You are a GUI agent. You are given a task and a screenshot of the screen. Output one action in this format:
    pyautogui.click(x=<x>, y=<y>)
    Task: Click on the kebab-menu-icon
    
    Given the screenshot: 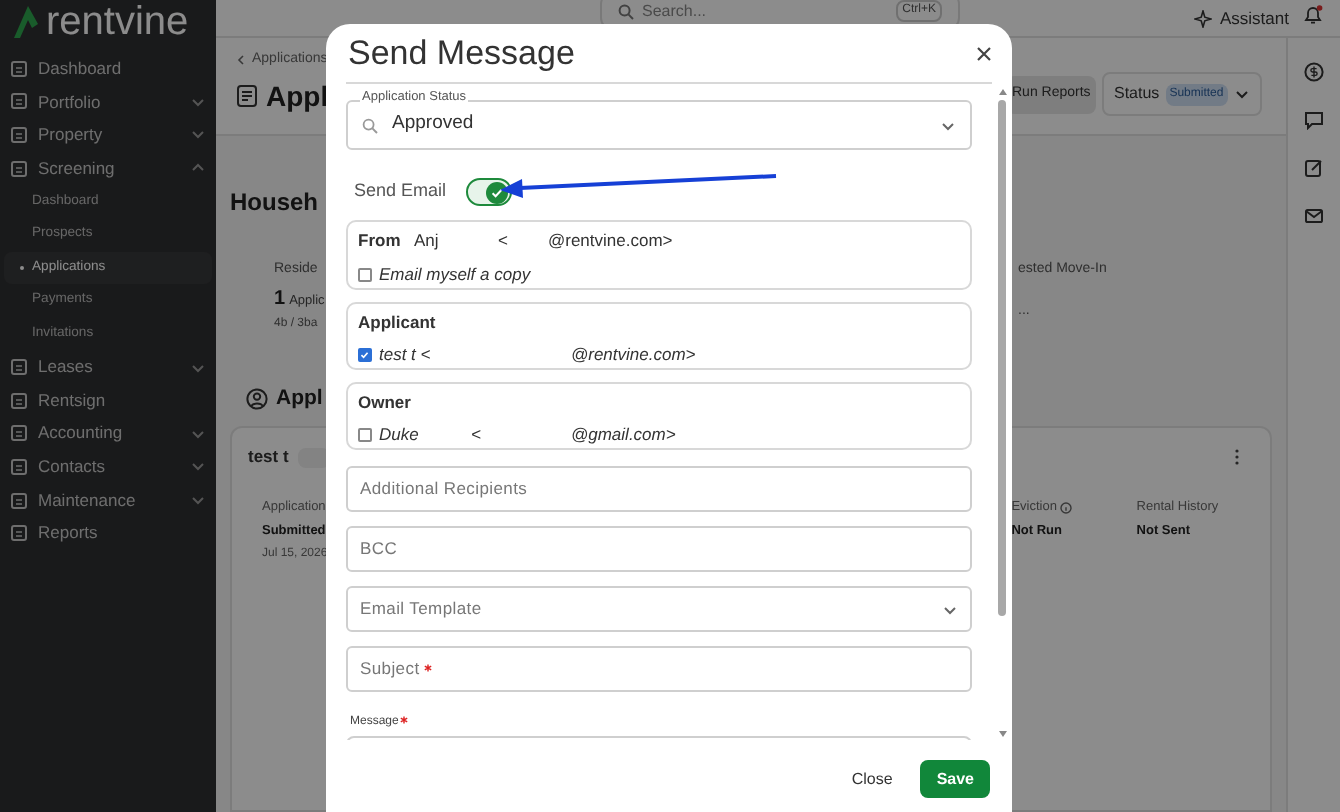 What is the action you would take?
    pyautogui.click(x=1237, y=457)
    